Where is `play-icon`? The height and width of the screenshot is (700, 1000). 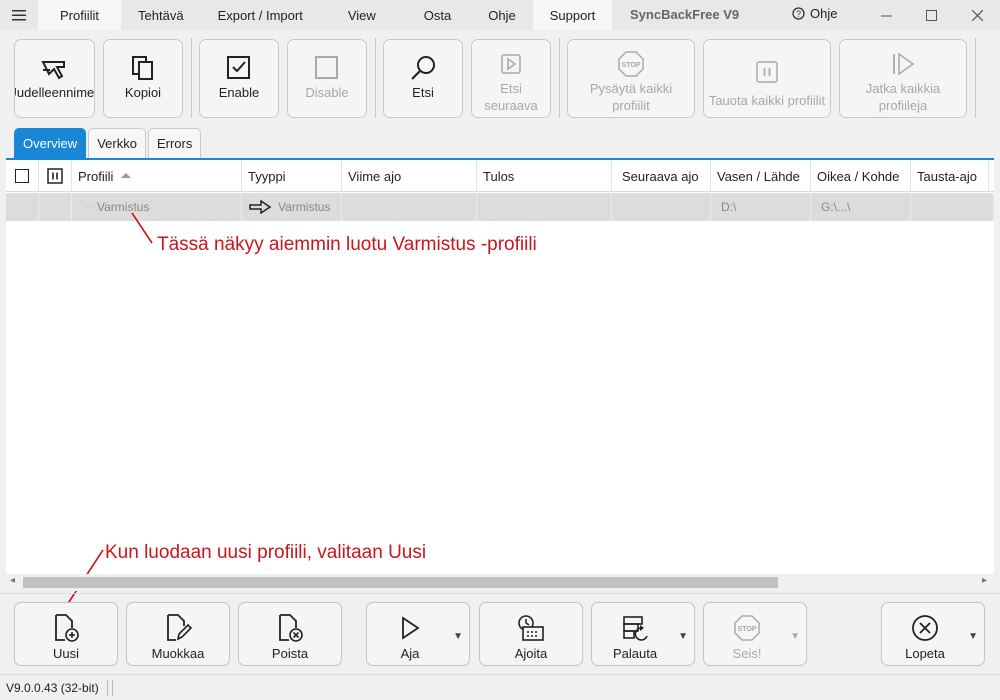
play-icon is located at coordinates (411, 628).